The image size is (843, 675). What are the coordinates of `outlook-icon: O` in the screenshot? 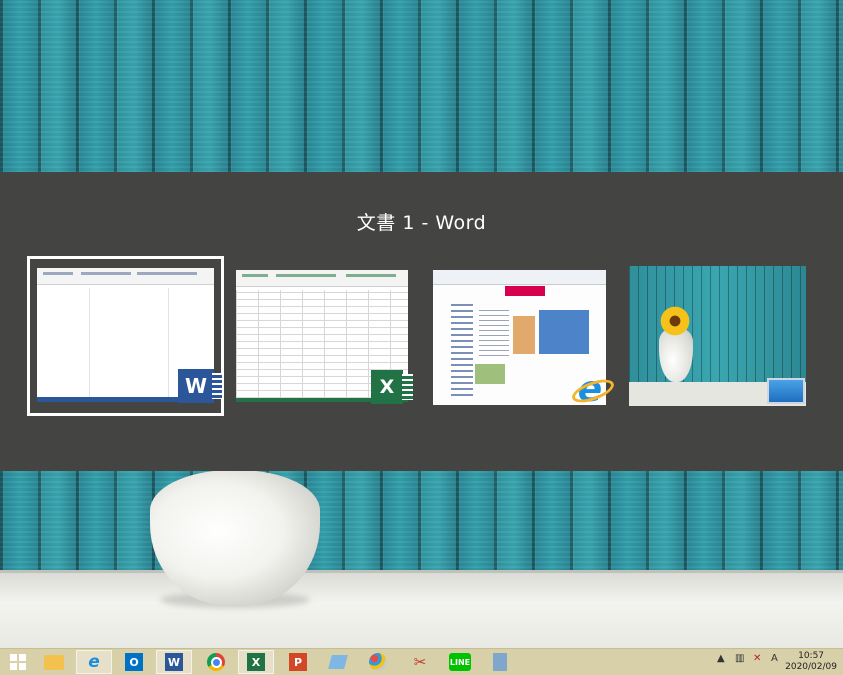 It's located at (134, 662).